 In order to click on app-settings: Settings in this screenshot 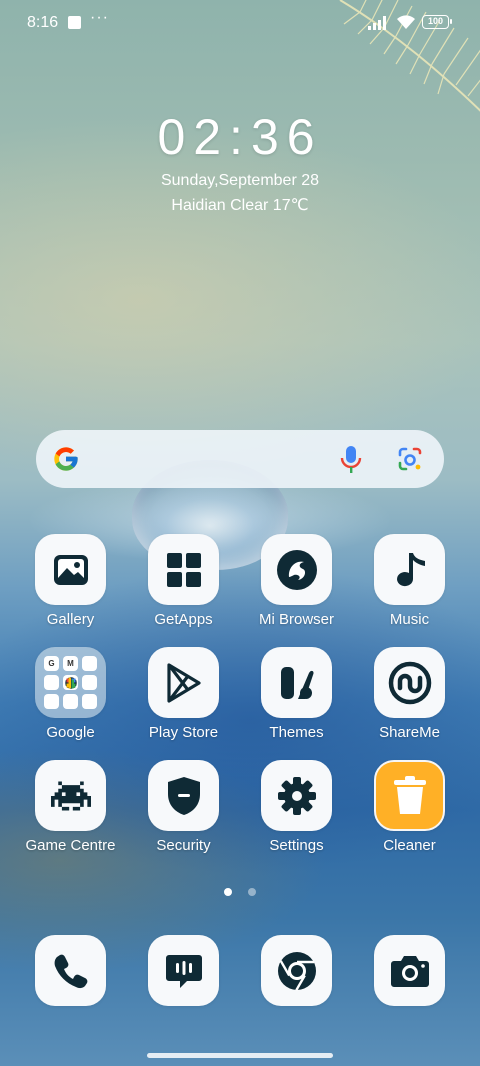, I will do `click(296, 807)`.